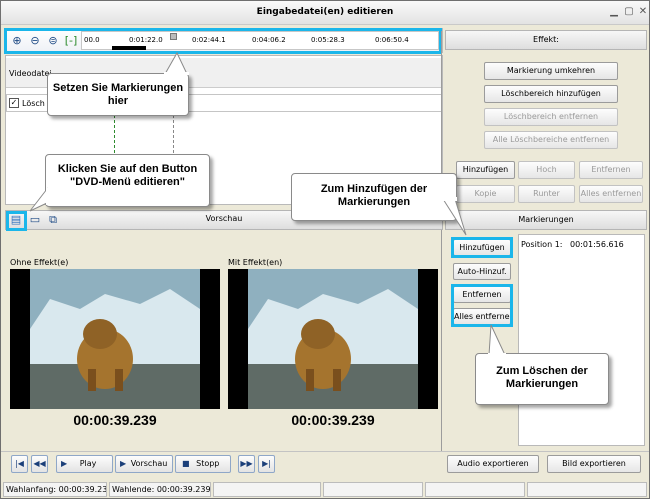 The image size is (650, 499). What do you see at coordinates (454, 216) in the screenshot?
I see `callout-add-markers-tail` at bounding box center [454, 216].